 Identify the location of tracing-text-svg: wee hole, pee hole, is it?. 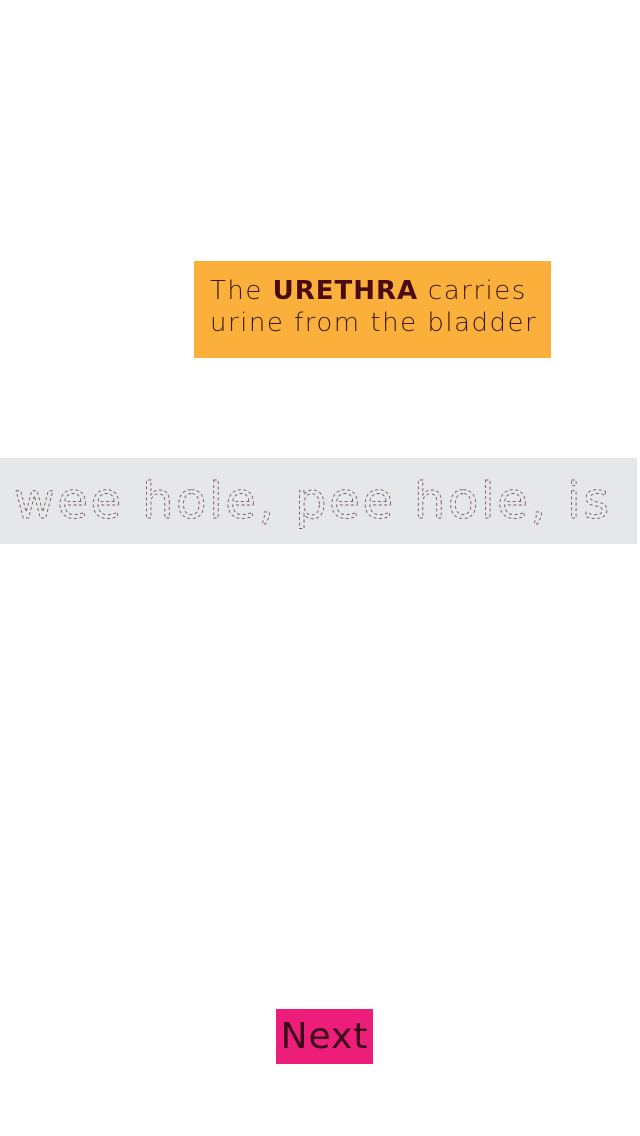
(324, 501).